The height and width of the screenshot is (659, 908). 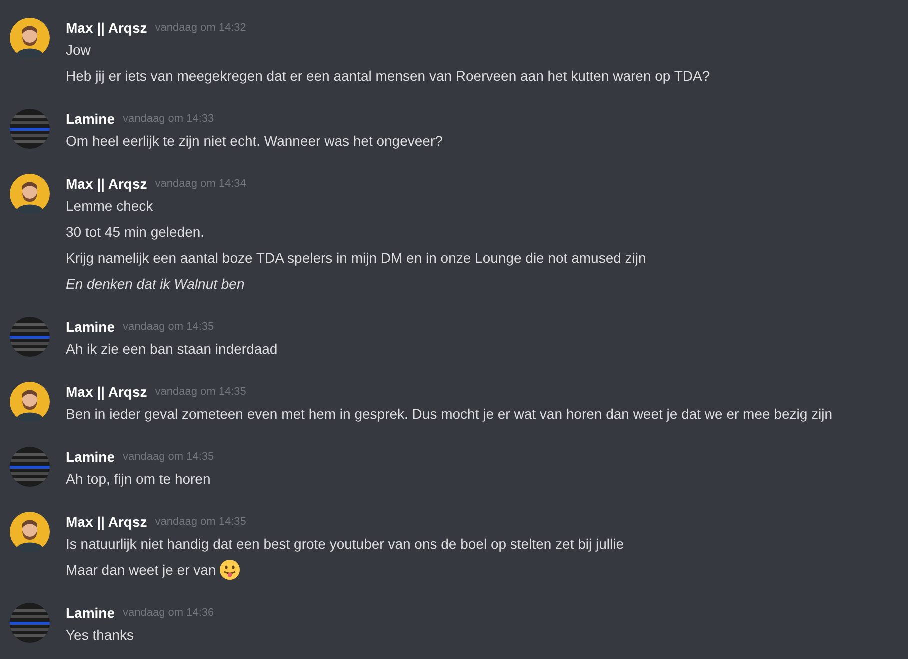 I want to click on message-text: Is natuurlijk niet handig dat een best grote youtuber van ons de boel op stelten zet bij jullie, so click(x=345, y=544).